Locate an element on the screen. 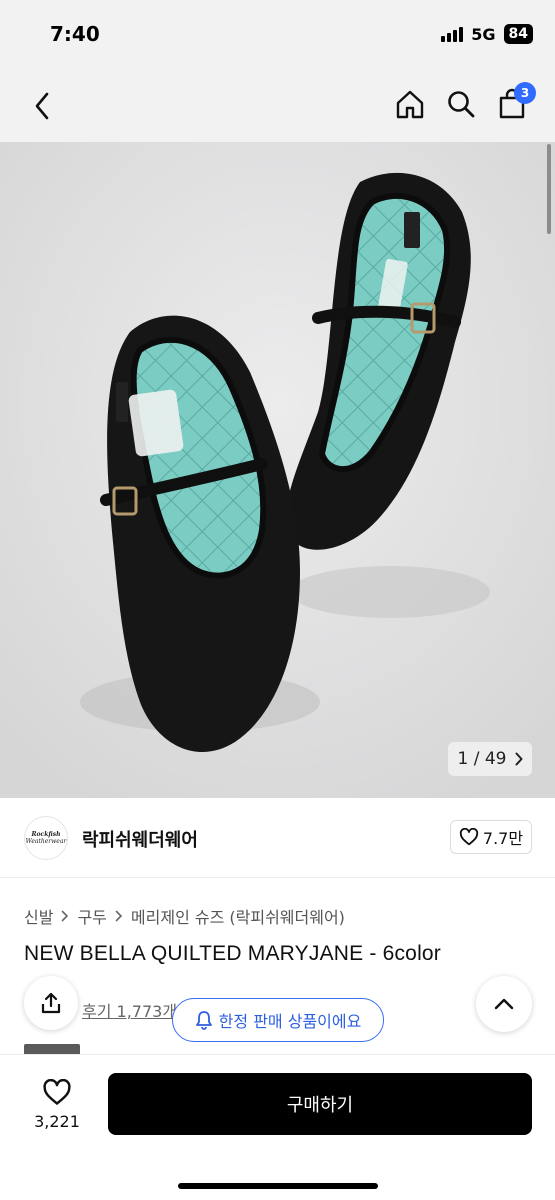 The height and width of the screenshot is (1200, 555). share-icon is located at coordinates (51, 1003).